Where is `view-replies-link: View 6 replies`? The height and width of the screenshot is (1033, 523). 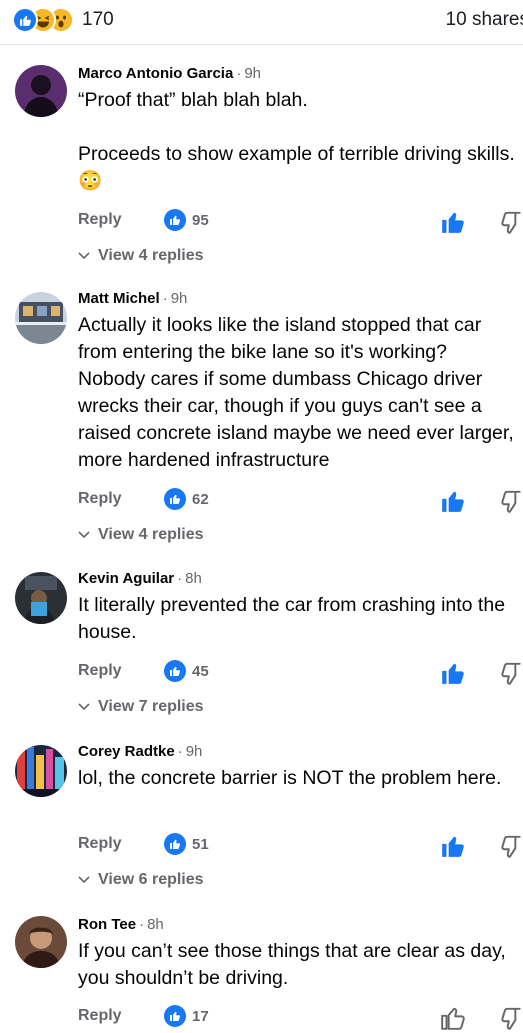
view-replies-link: View 6 replies is located at coordinates (141, 880).